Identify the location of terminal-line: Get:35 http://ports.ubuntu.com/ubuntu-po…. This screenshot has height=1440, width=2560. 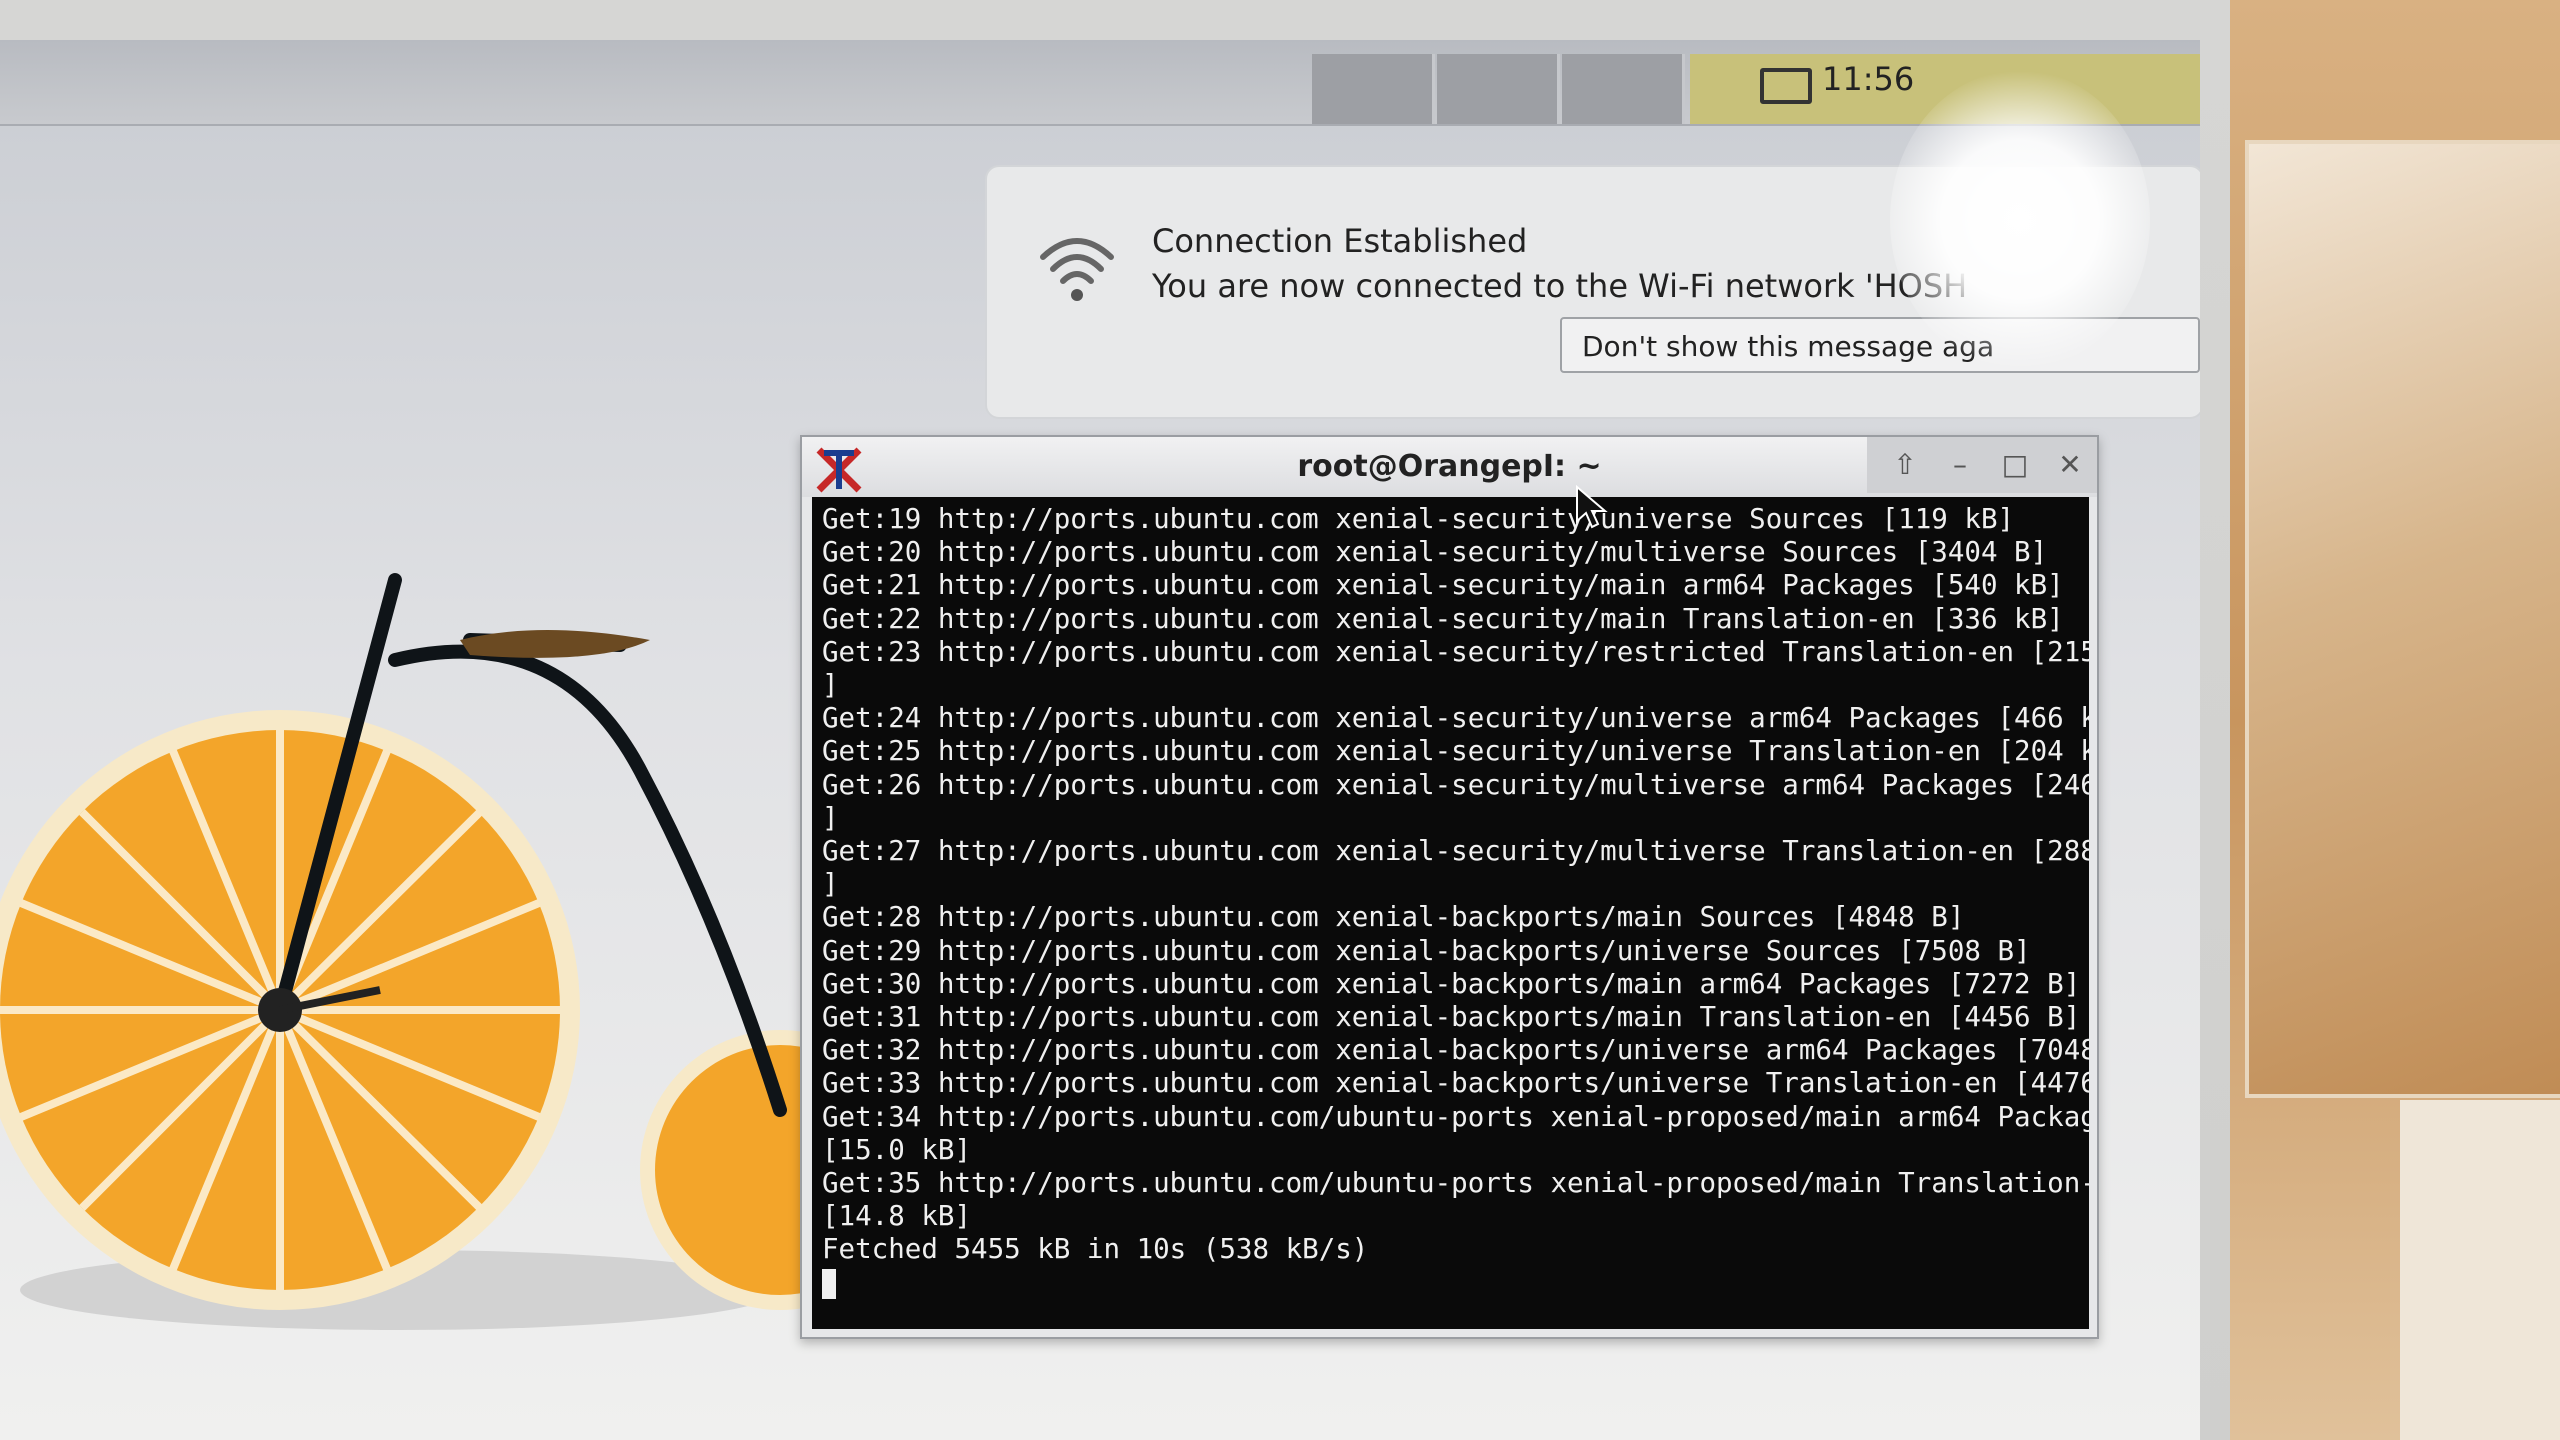
(1455, 1183).